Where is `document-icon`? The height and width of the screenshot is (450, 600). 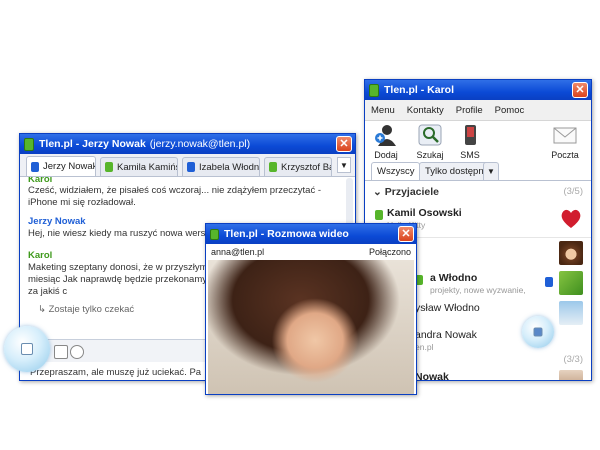 document-icon is located at coordinates (27, 349).